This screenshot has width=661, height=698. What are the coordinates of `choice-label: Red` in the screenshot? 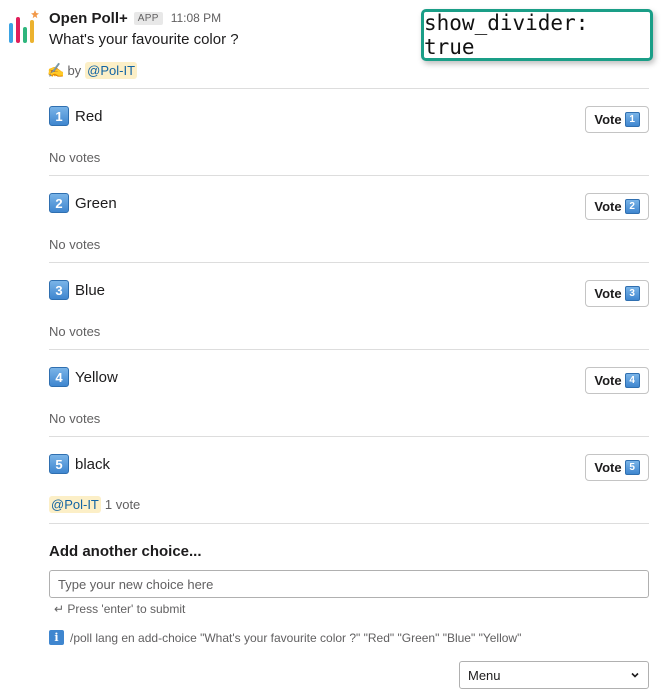 It's located at (89, 116).